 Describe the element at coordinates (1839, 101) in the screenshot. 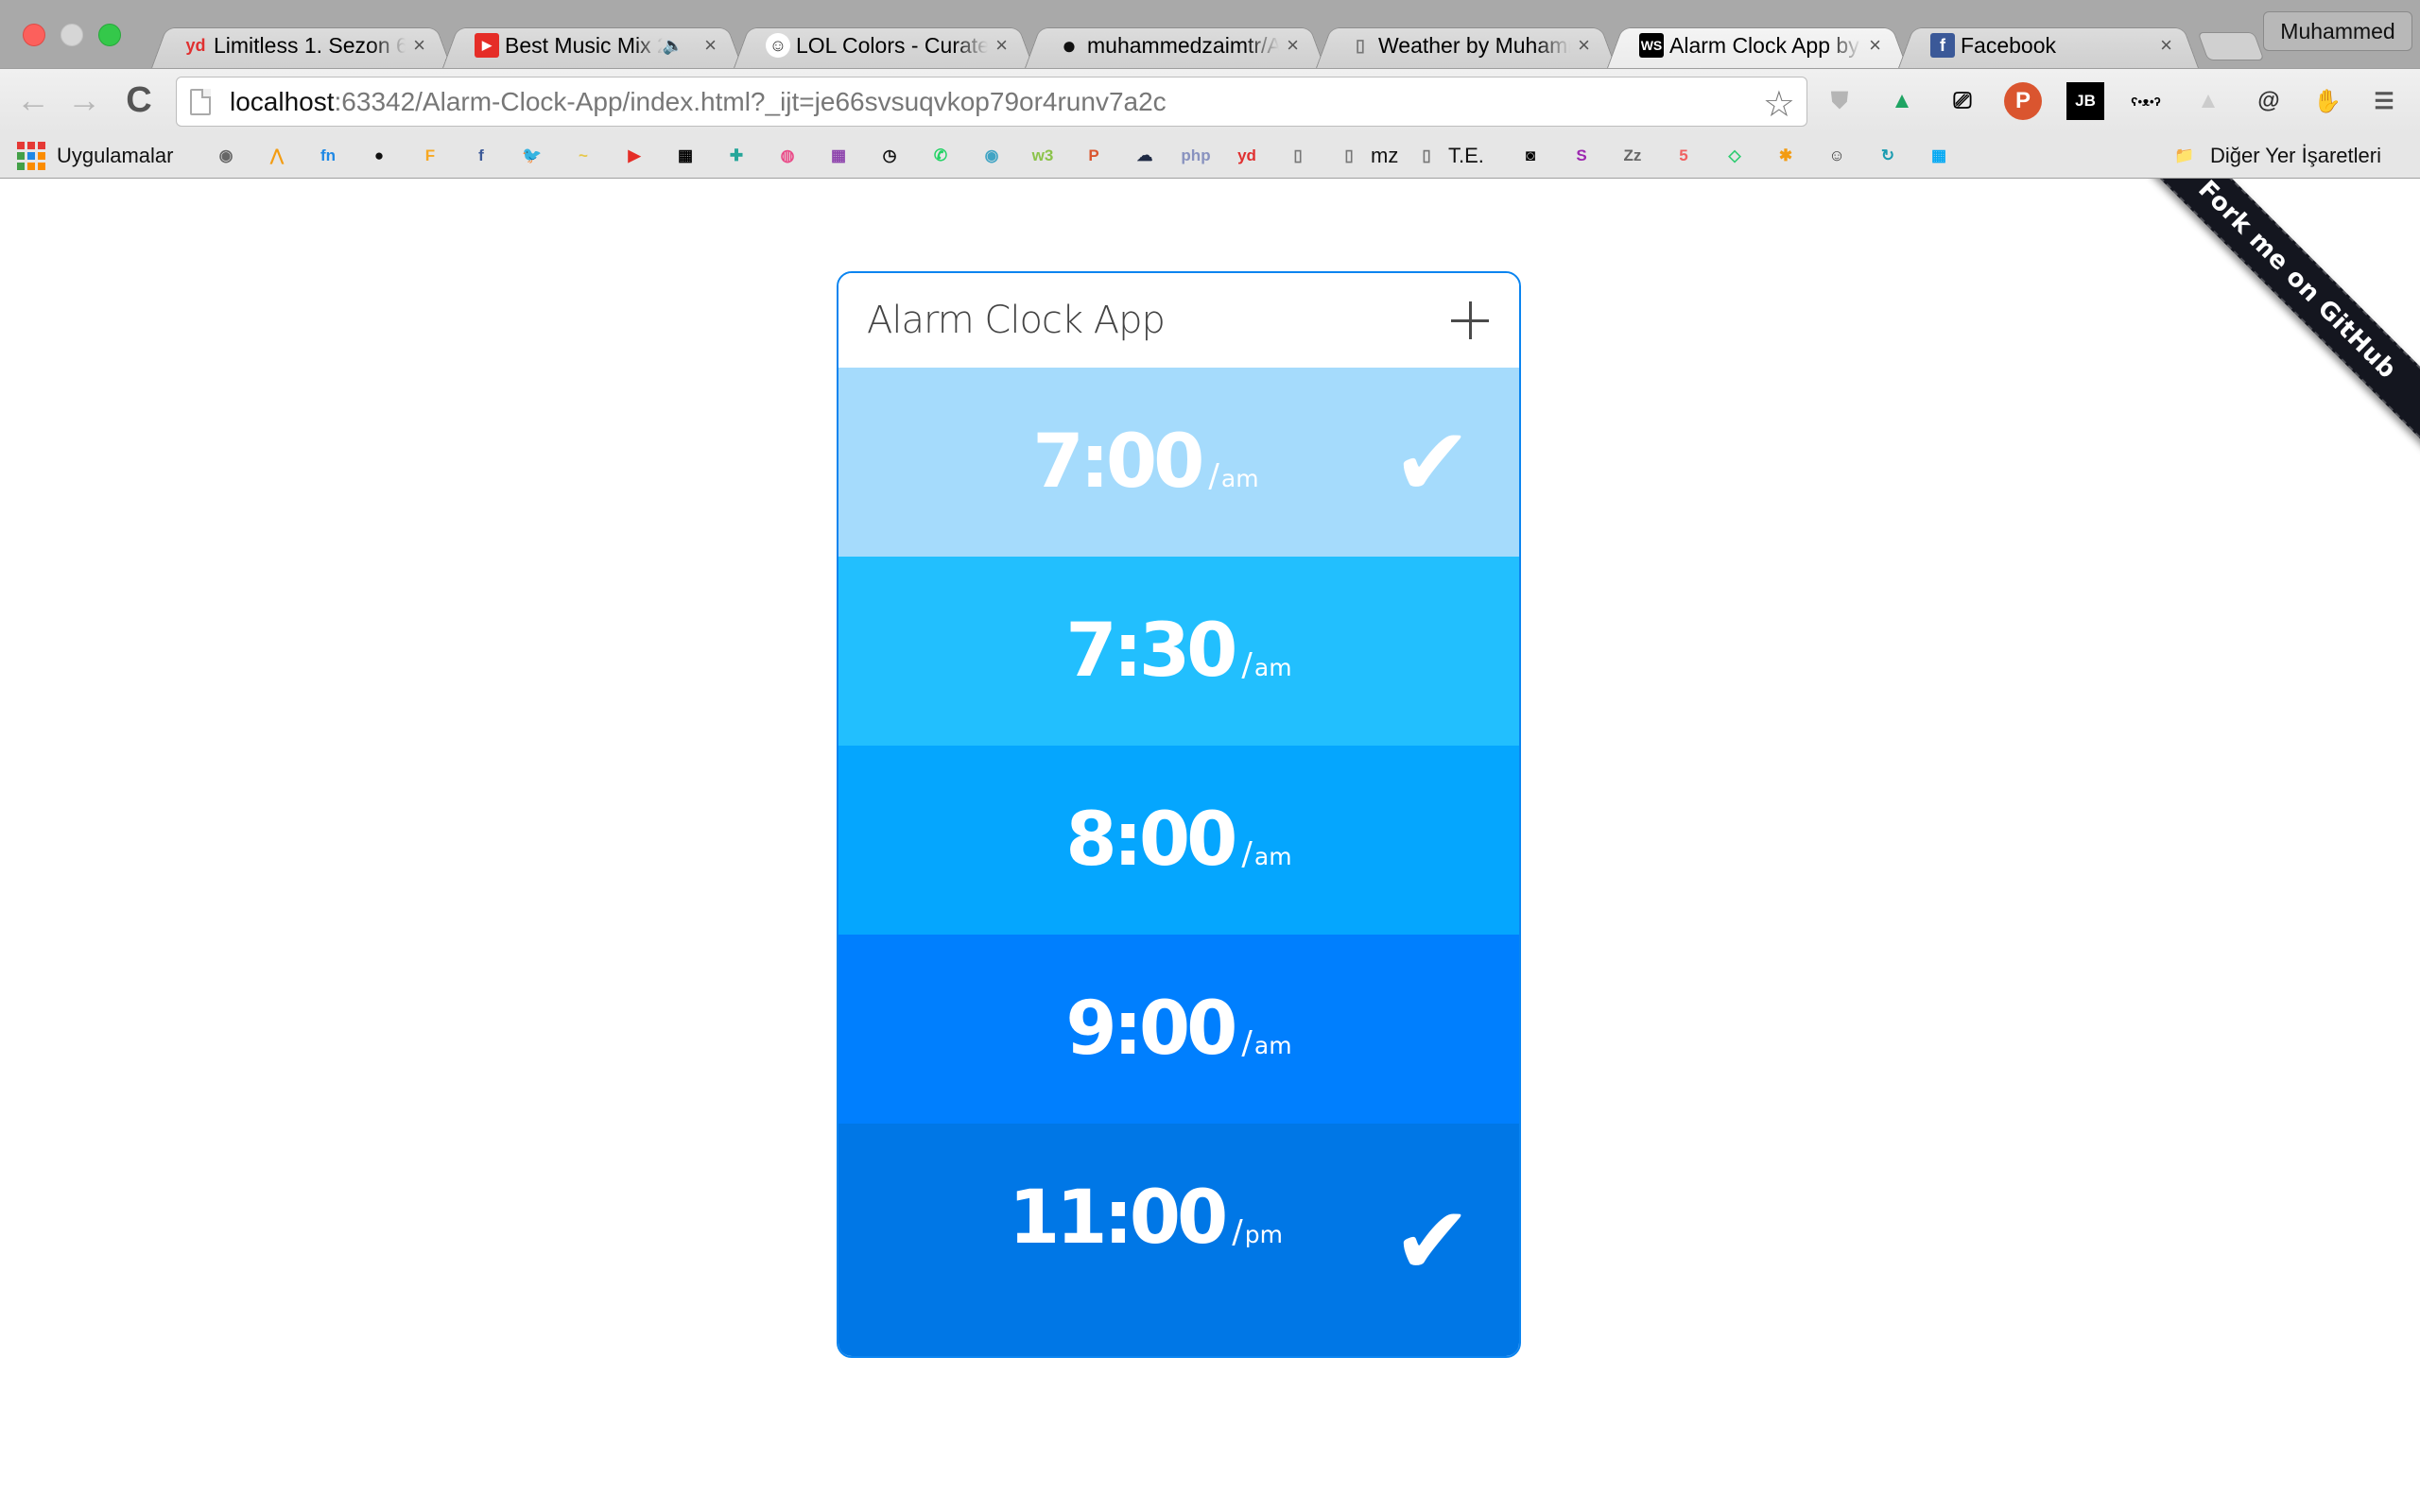

I see `shield-icon: ⛊` at that location.